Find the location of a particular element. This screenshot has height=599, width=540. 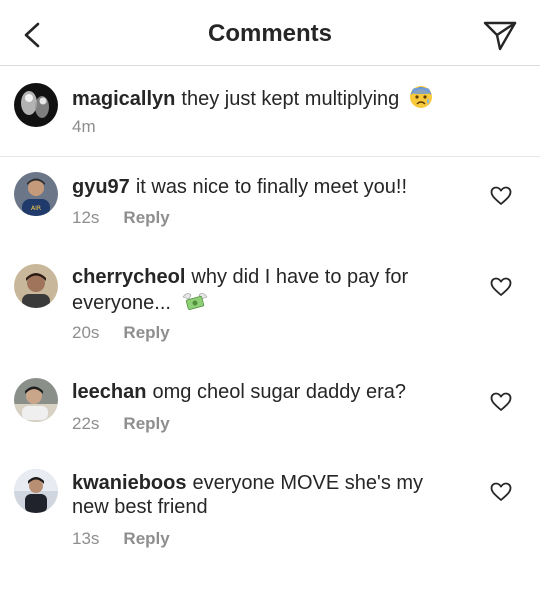

caption-text: magicallyn they just kept multiplying is located at coordinates (252, 100).